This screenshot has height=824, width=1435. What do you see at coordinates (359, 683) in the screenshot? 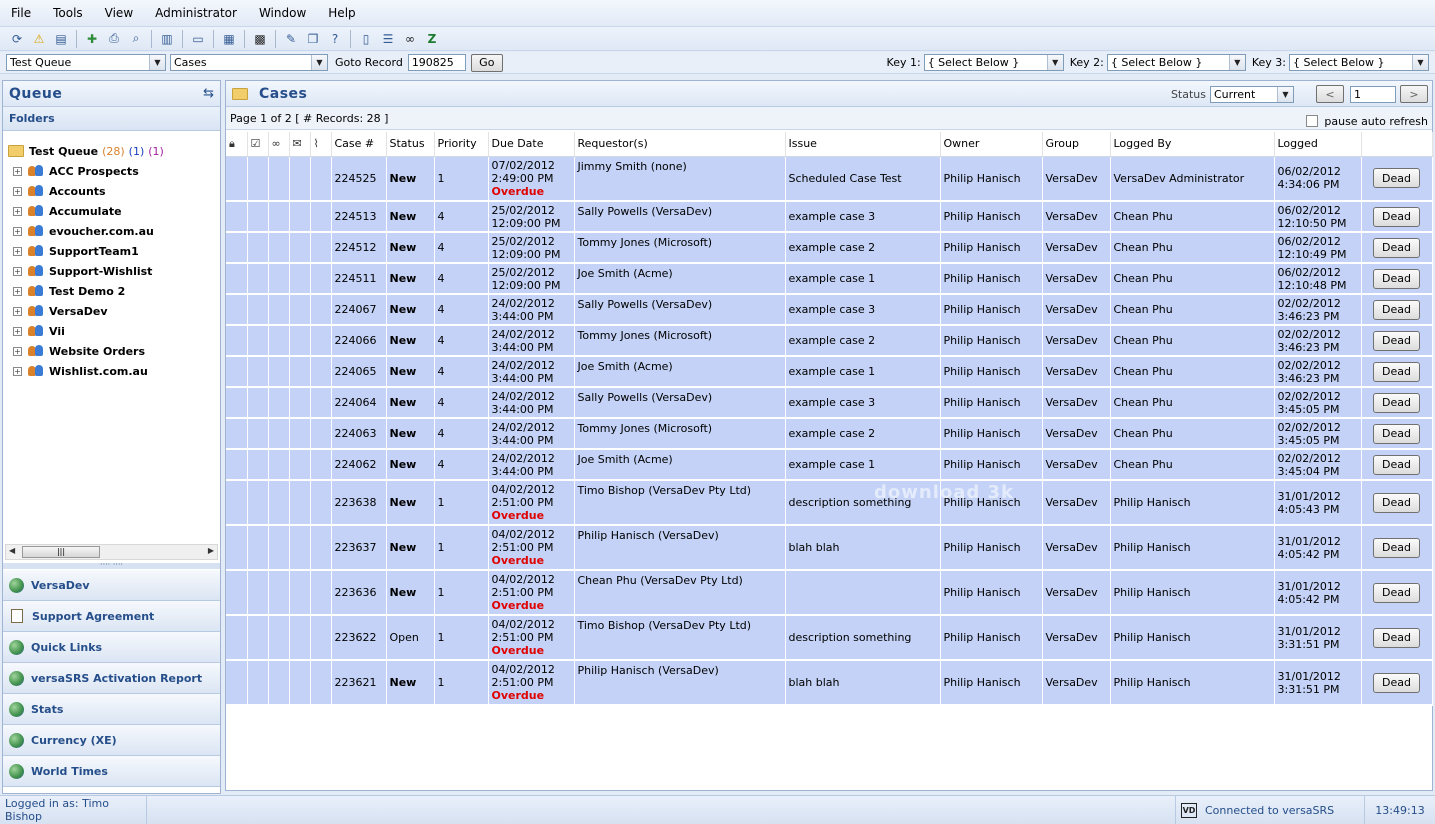
I see `case-number: 223621` at bounding box center [359, 683].